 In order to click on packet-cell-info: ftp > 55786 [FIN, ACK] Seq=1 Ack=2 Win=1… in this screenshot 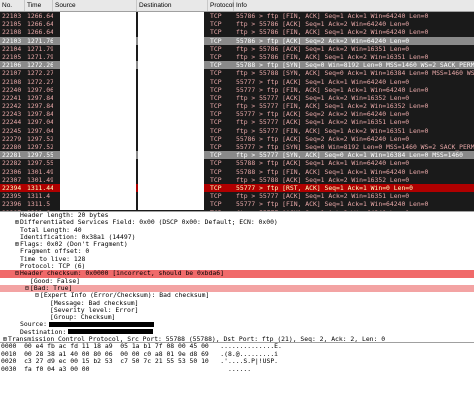, I will do `click(332, 56)`.